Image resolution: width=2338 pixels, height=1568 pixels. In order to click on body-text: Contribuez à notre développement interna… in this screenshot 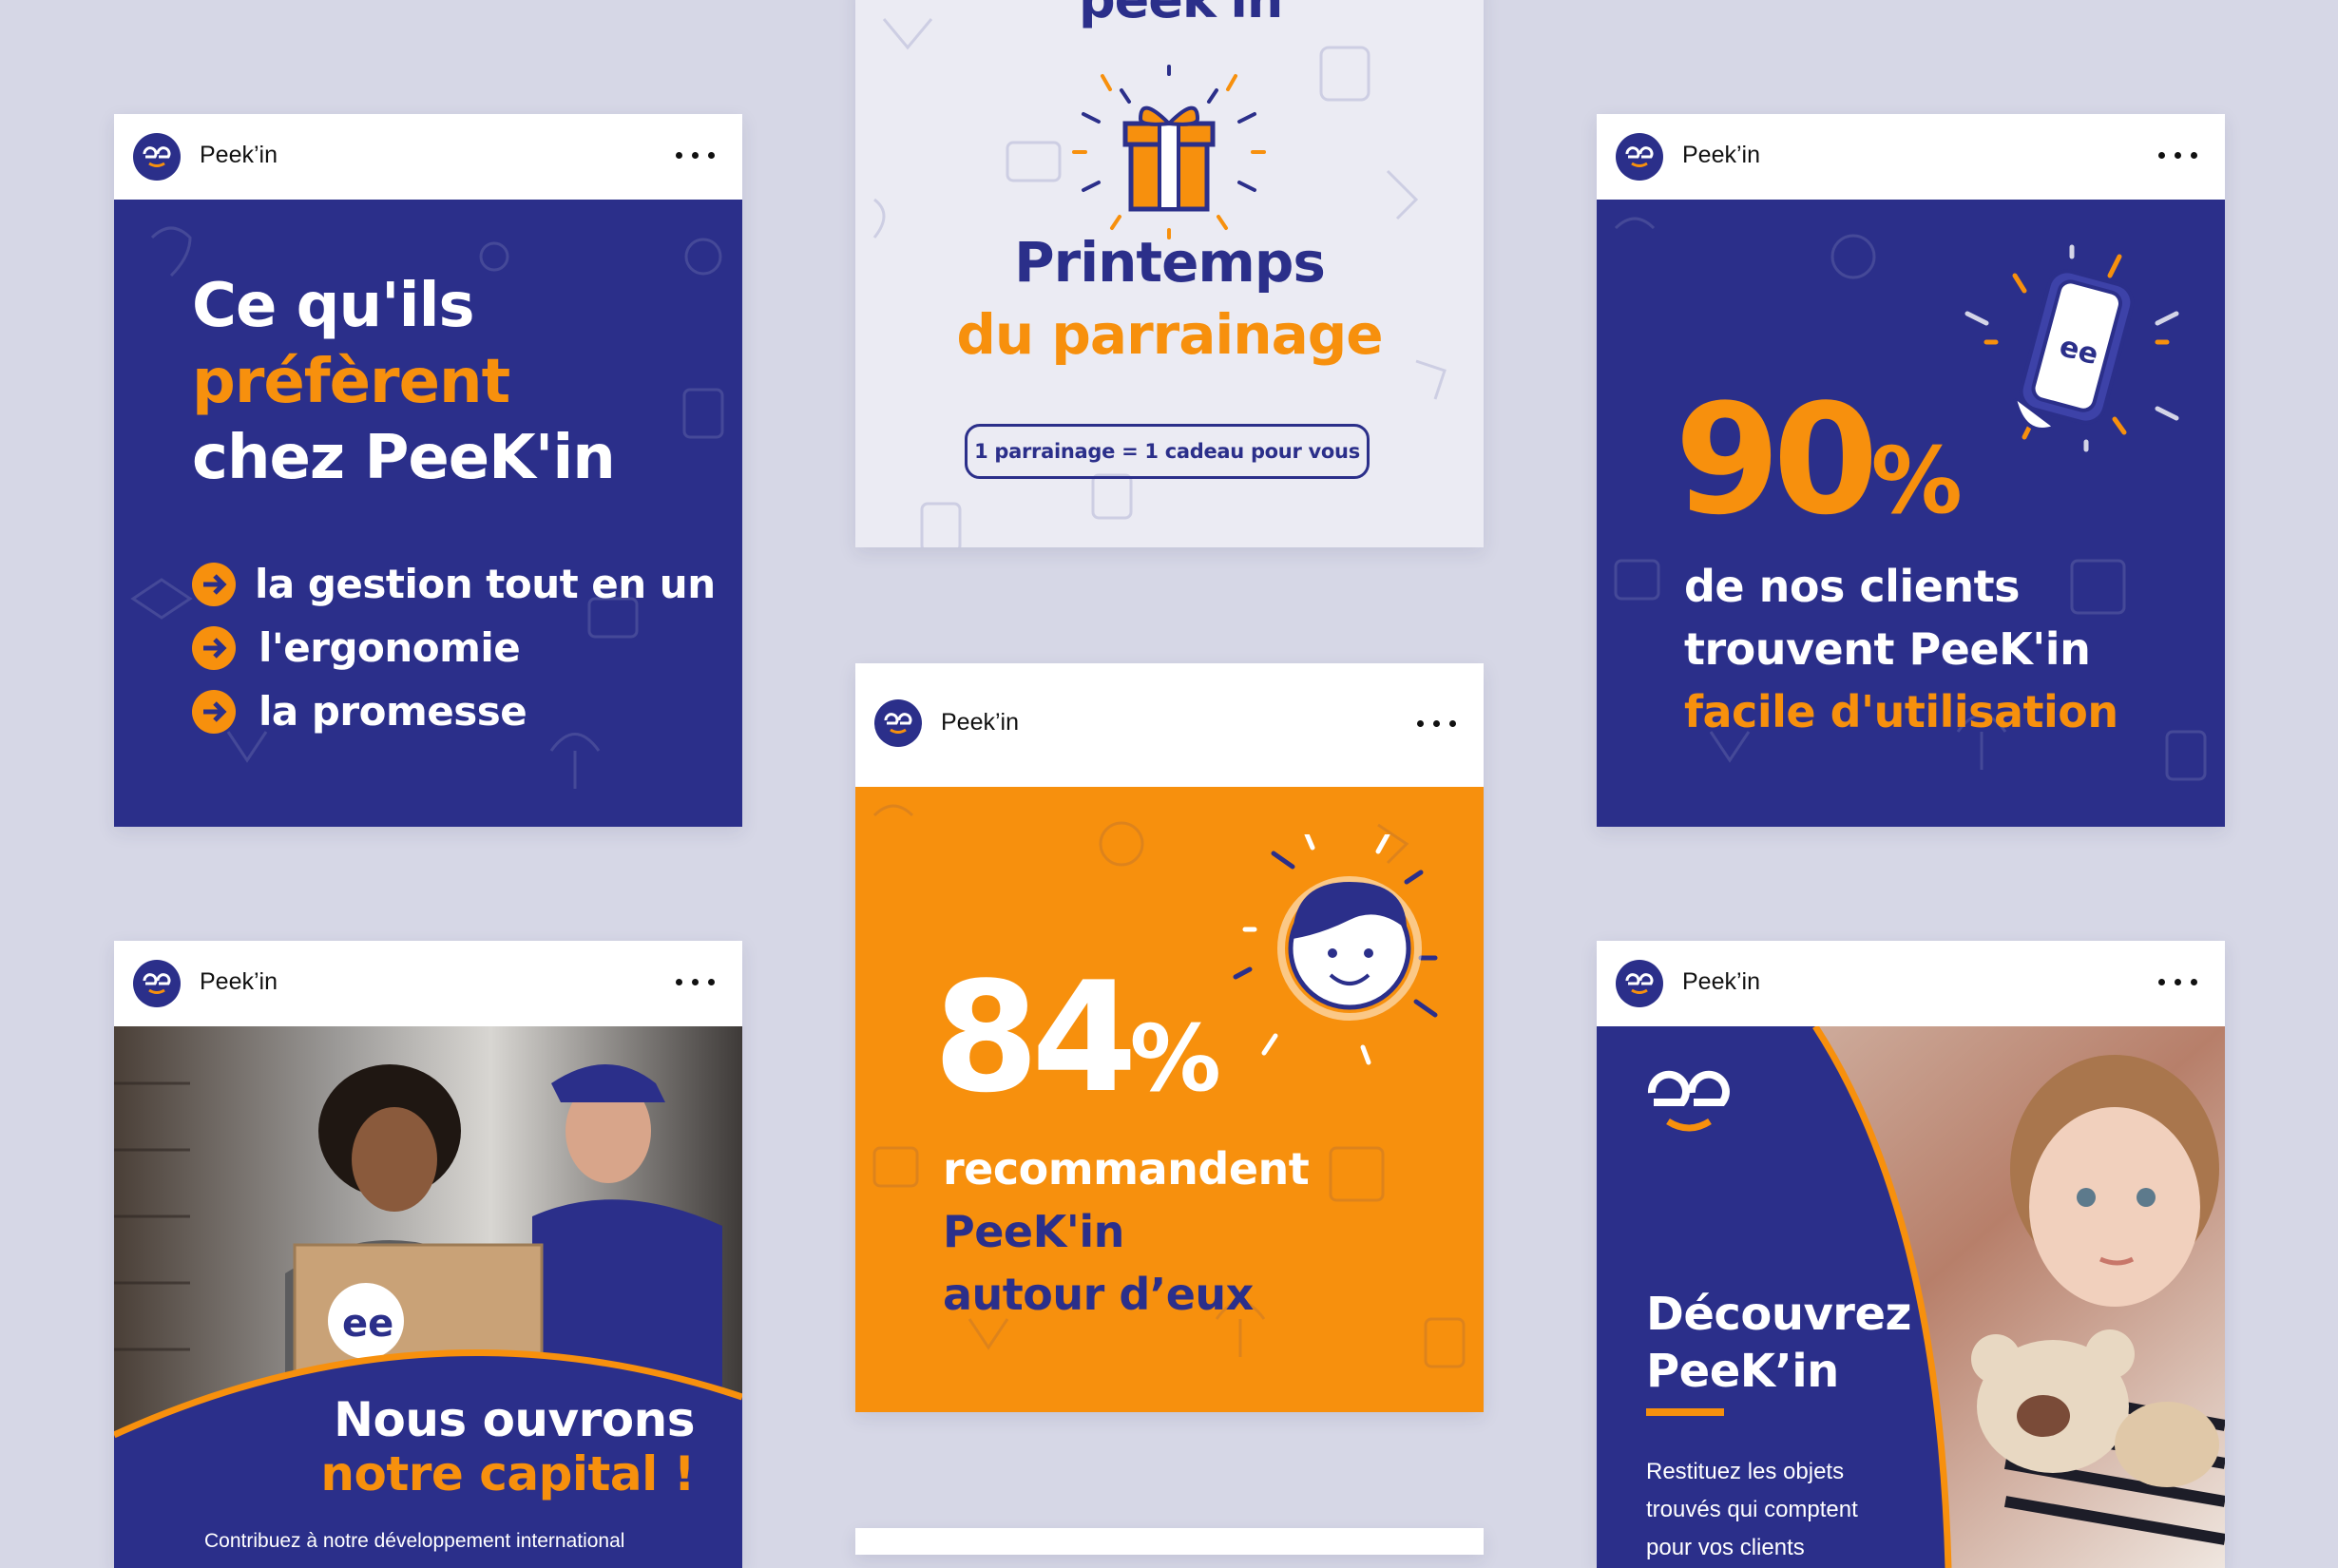, I will do `click(414, 1541)`.